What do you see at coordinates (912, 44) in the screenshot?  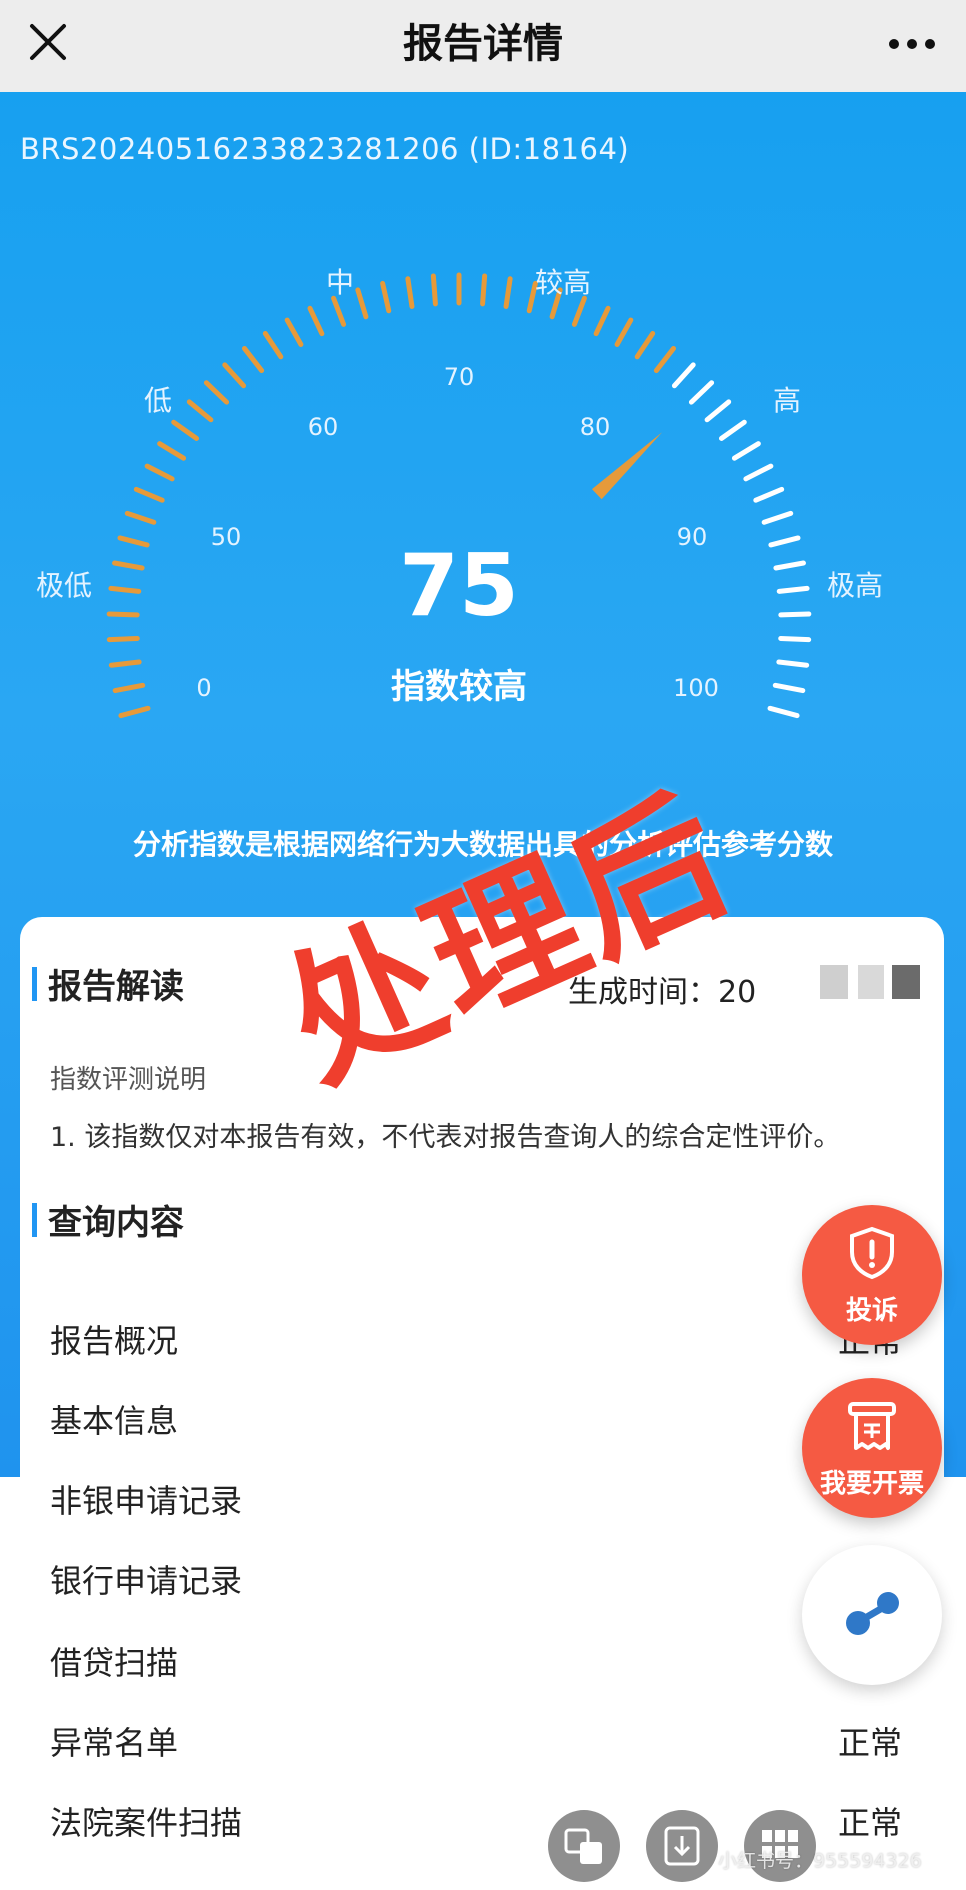 I see `more-options-icon` at bounding box center [912, 44].